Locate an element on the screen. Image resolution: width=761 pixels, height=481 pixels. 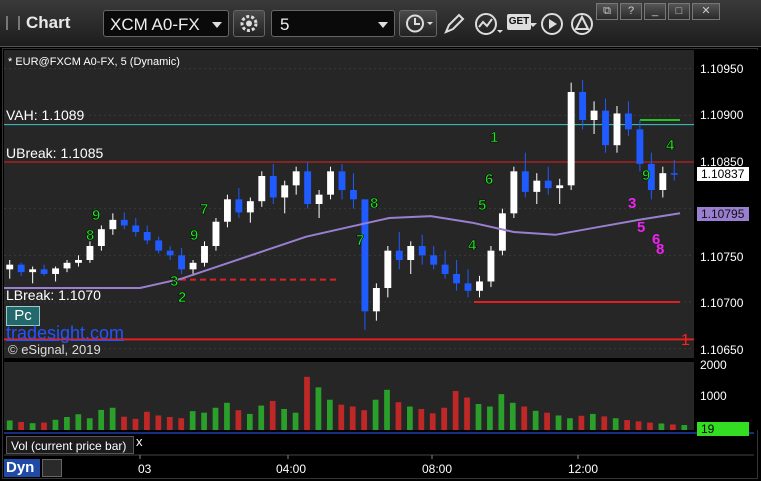
low-line-marker: 1 is located at coordinates (685, 340).